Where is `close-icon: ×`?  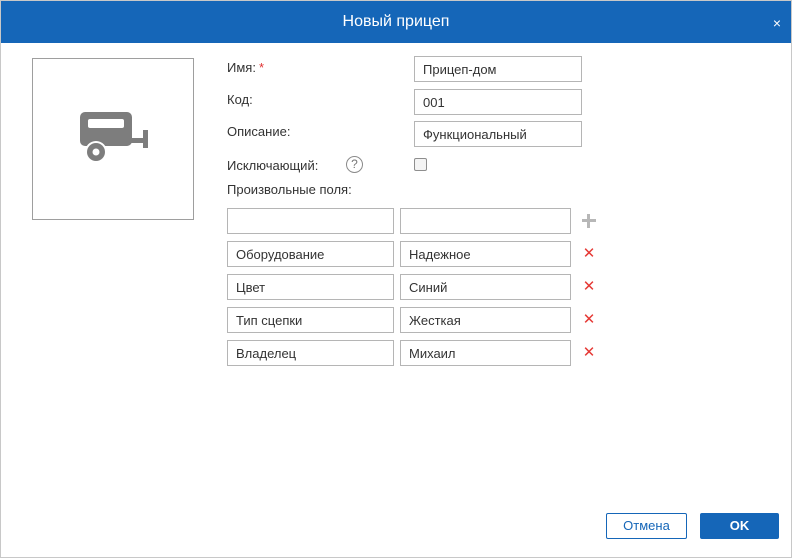 close-icon: × is located at coordinates (777, 23).